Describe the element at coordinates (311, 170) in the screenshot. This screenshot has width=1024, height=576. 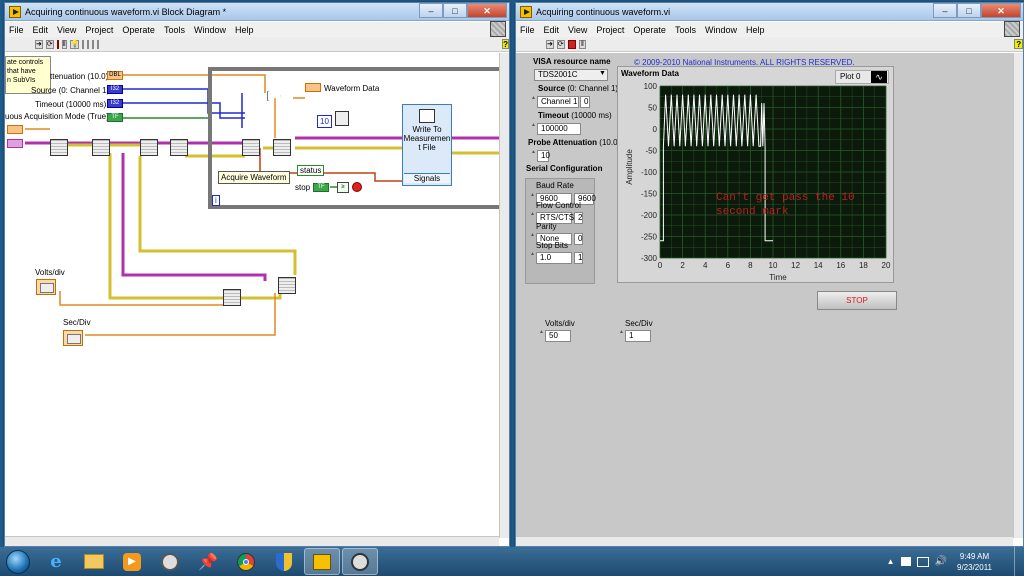
I see `status-unbundle: status` at that location.